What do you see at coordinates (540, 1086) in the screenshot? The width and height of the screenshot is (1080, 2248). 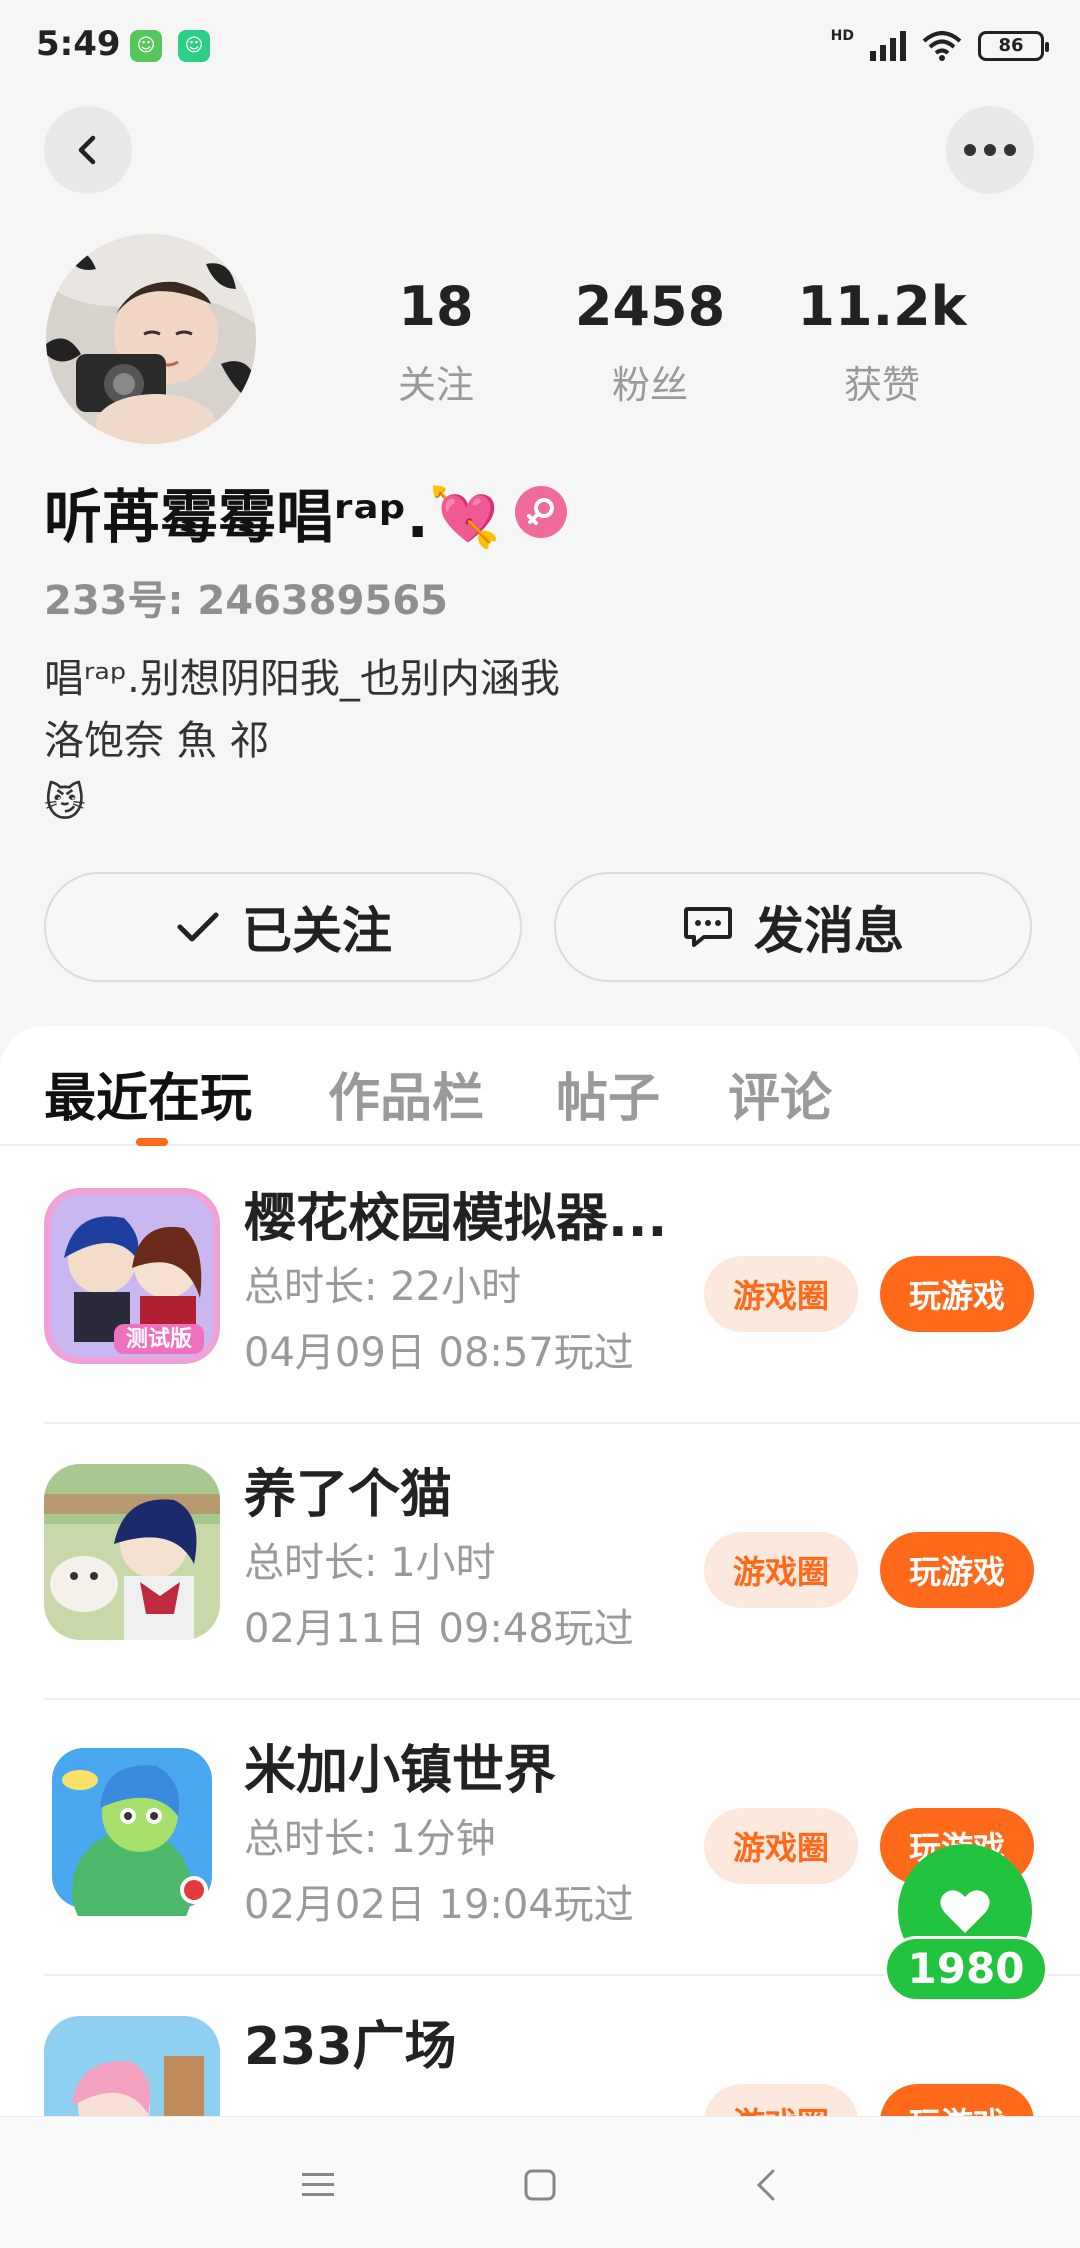 I see `tab-bar: 最近在玩 作品栏 帖子 评论` at bounding box center [540, 1086].